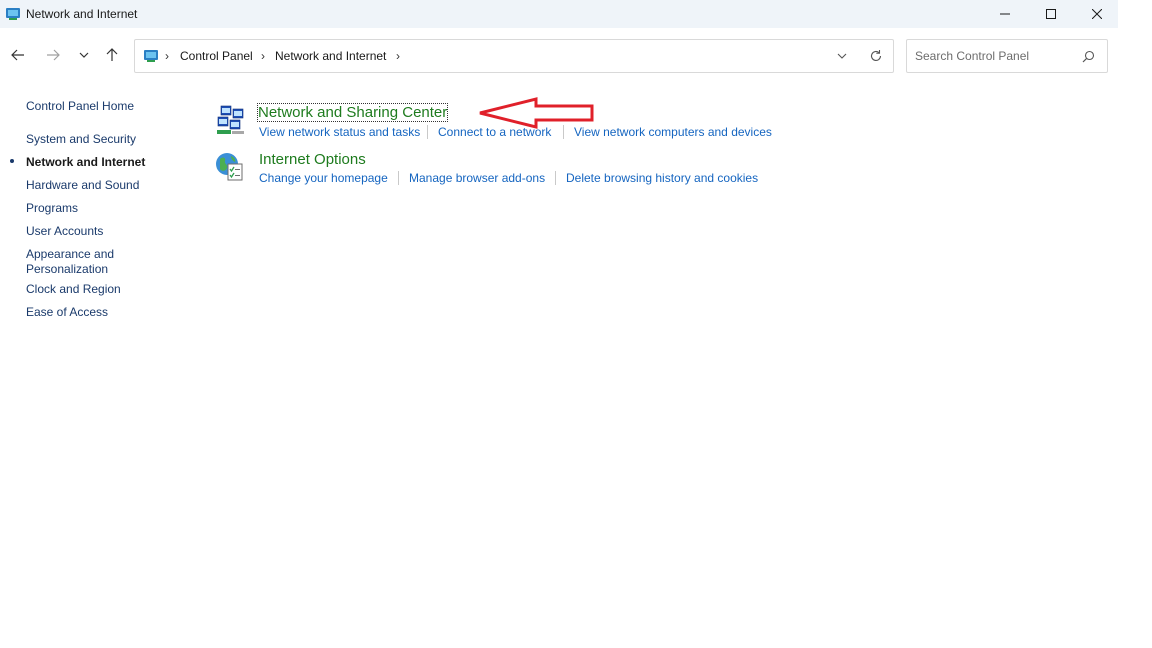 The image size is (1152, 648). What do you see at coordinates (101, 289) in the screenshot?
I see `sidebar-item-clock-and-region: Clock and Region` at bounding box center [101, 289].